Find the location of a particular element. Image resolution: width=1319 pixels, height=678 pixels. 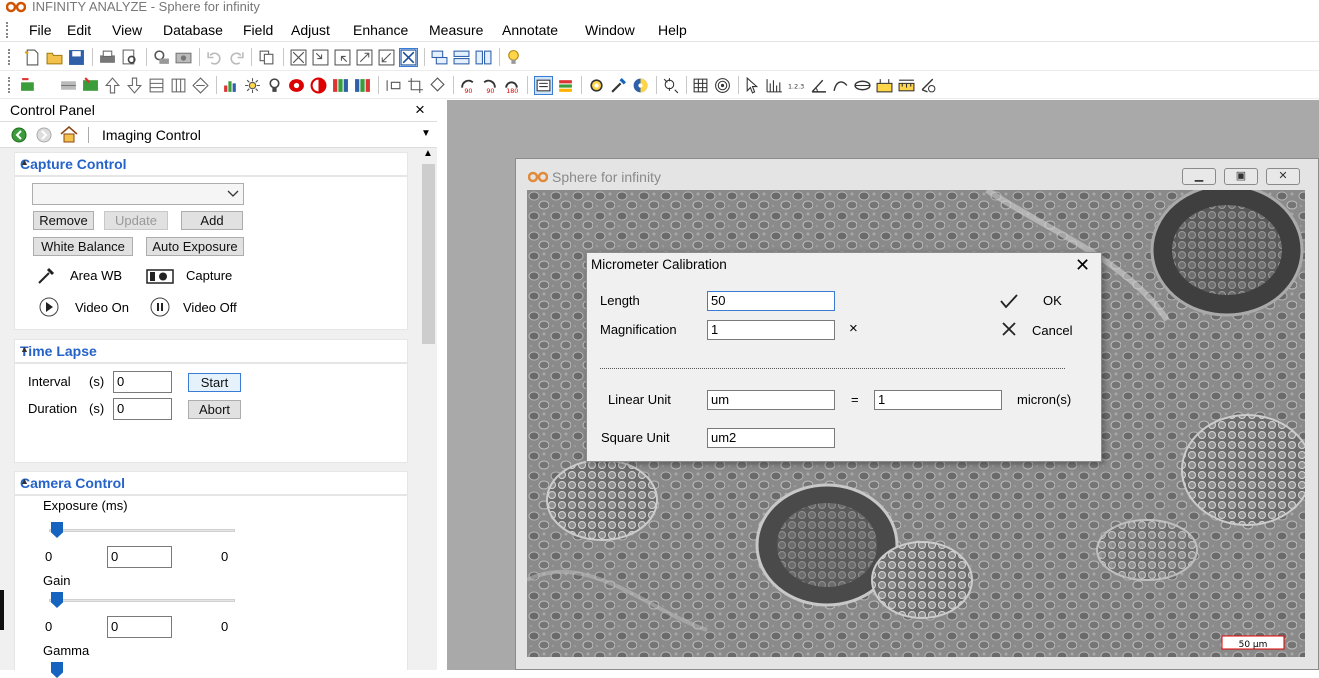

undo-icon is located at coordinates (214, 57).